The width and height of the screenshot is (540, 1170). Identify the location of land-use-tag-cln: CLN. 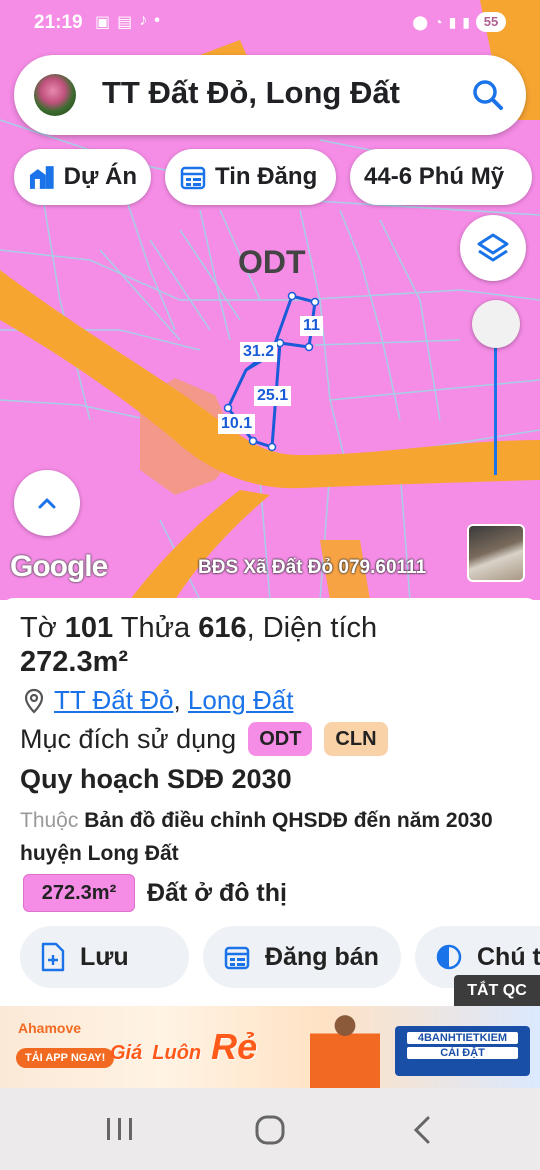
(356, 739).